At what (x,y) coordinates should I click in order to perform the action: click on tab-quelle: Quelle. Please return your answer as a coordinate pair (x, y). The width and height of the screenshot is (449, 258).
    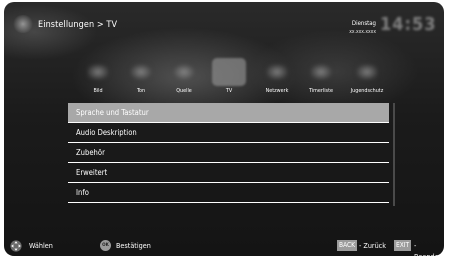
    Looking at the image, I should click on (184, 78).